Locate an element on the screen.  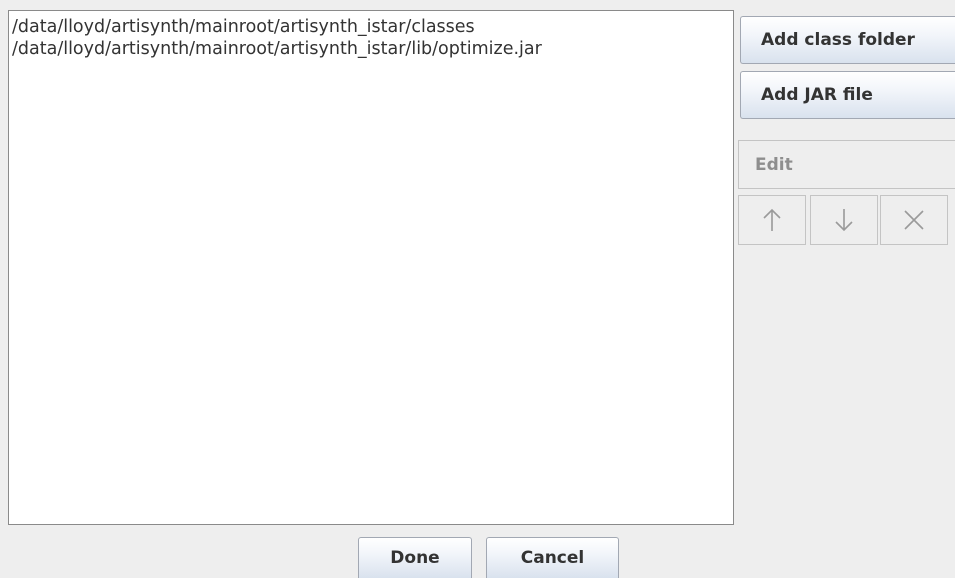
remove-button is located at coordinates (914, 220).